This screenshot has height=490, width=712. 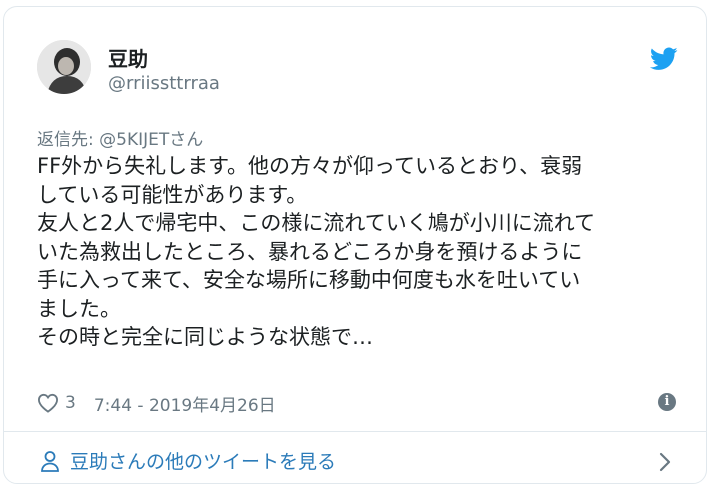 What do you see at coordinates (355, 431) in the screenshot?
I see `divider` at bounding box center [355, 431].